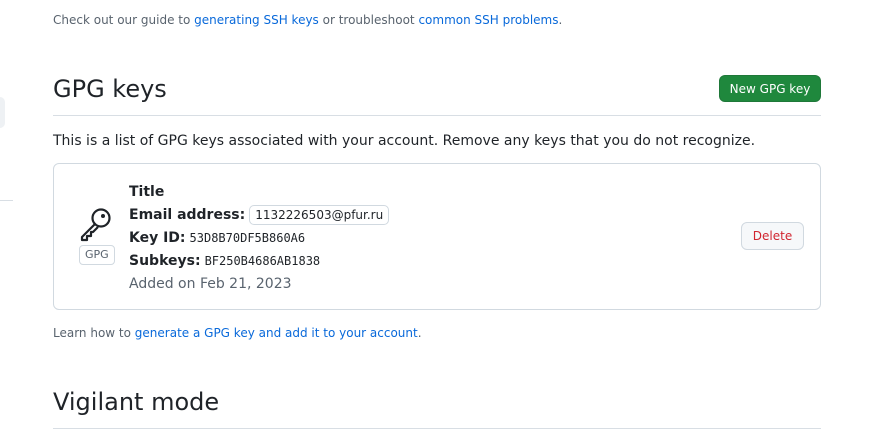 The width and height of the screenshot is (873, 430). I want to click on ssh-help-middle: or troubleshoot, so click(368, 20).